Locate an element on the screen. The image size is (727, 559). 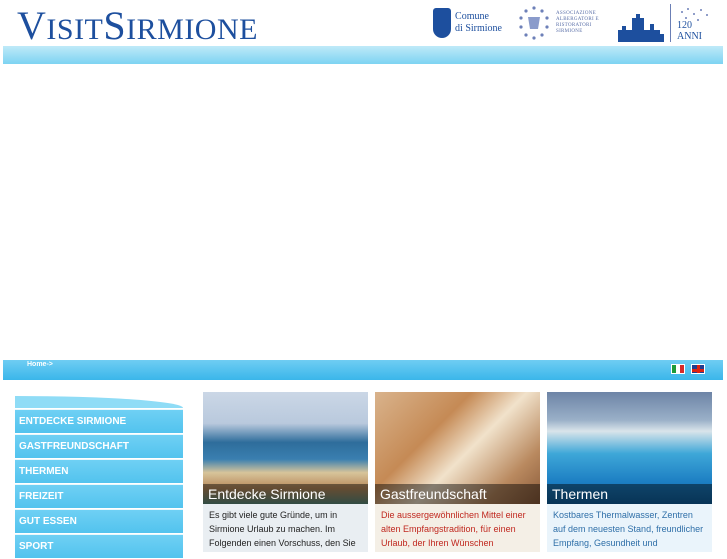
card-title: Thermen is located at coordinates (629, 494).